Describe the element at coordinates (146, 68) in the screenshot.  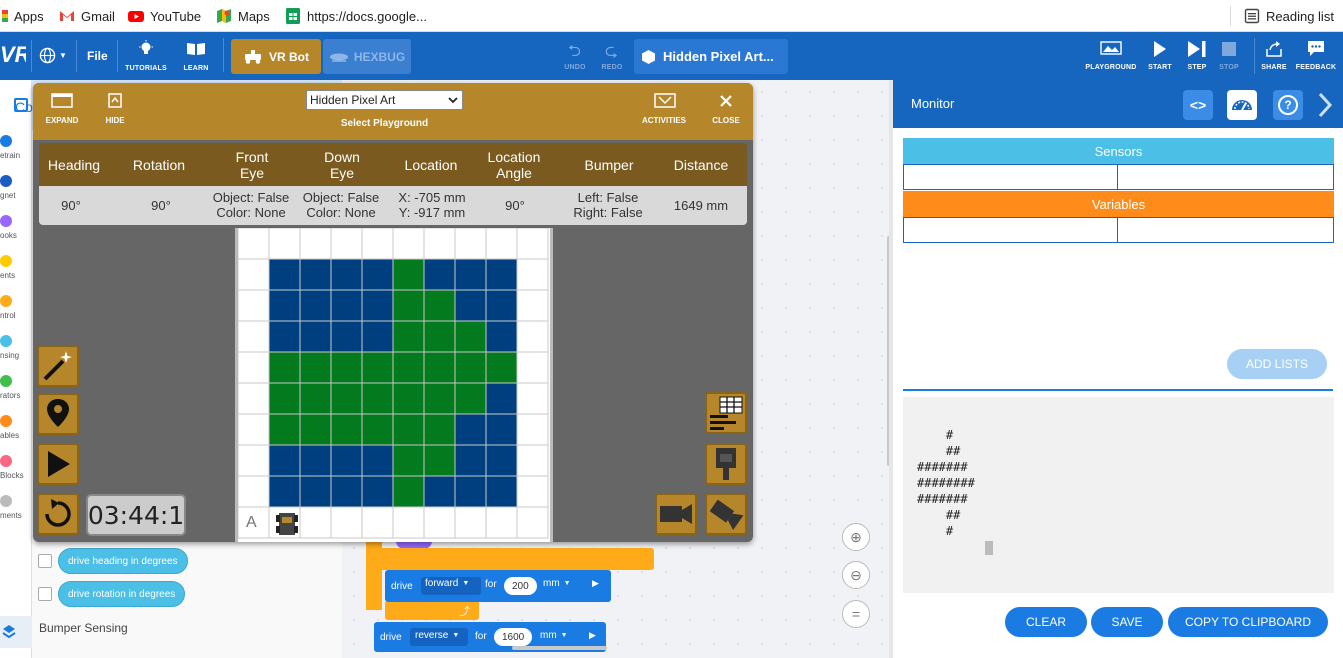
I see `tutorials-label: TUTORIALS` at that location.